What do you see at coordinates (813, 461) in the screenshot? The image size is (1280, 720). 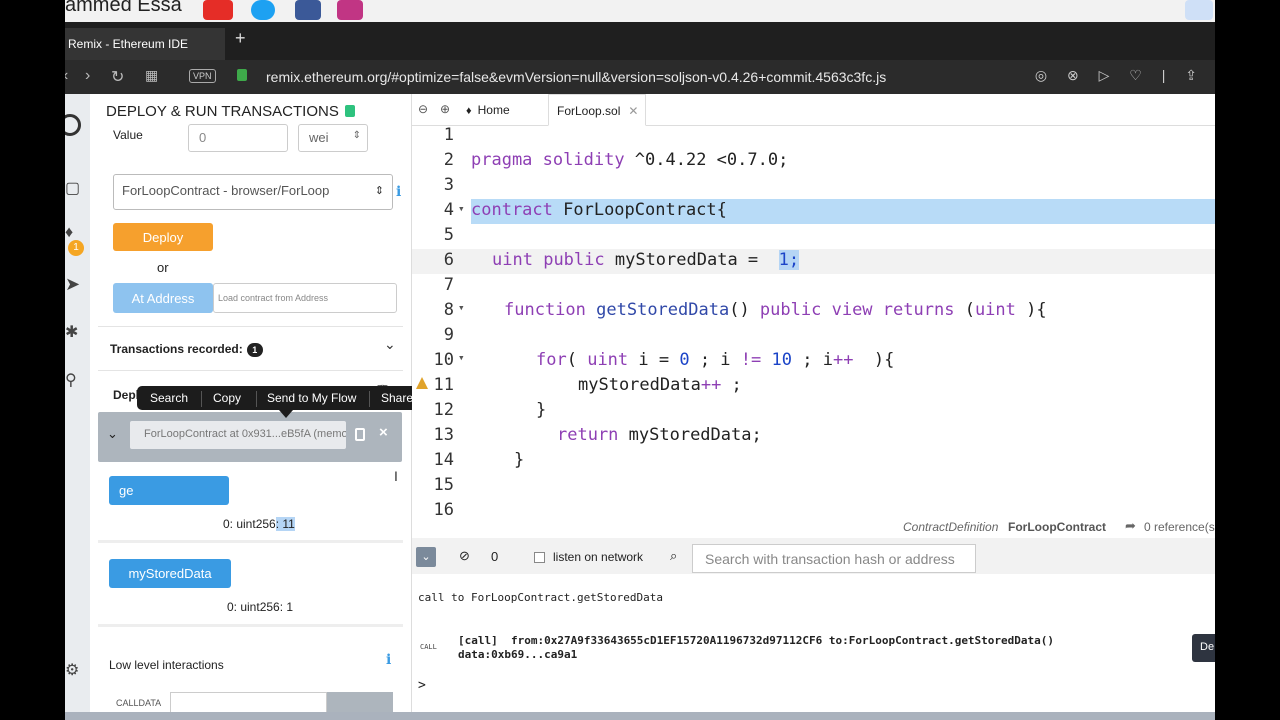 I see `code-line: 14}` at bounding box center [813, 461].